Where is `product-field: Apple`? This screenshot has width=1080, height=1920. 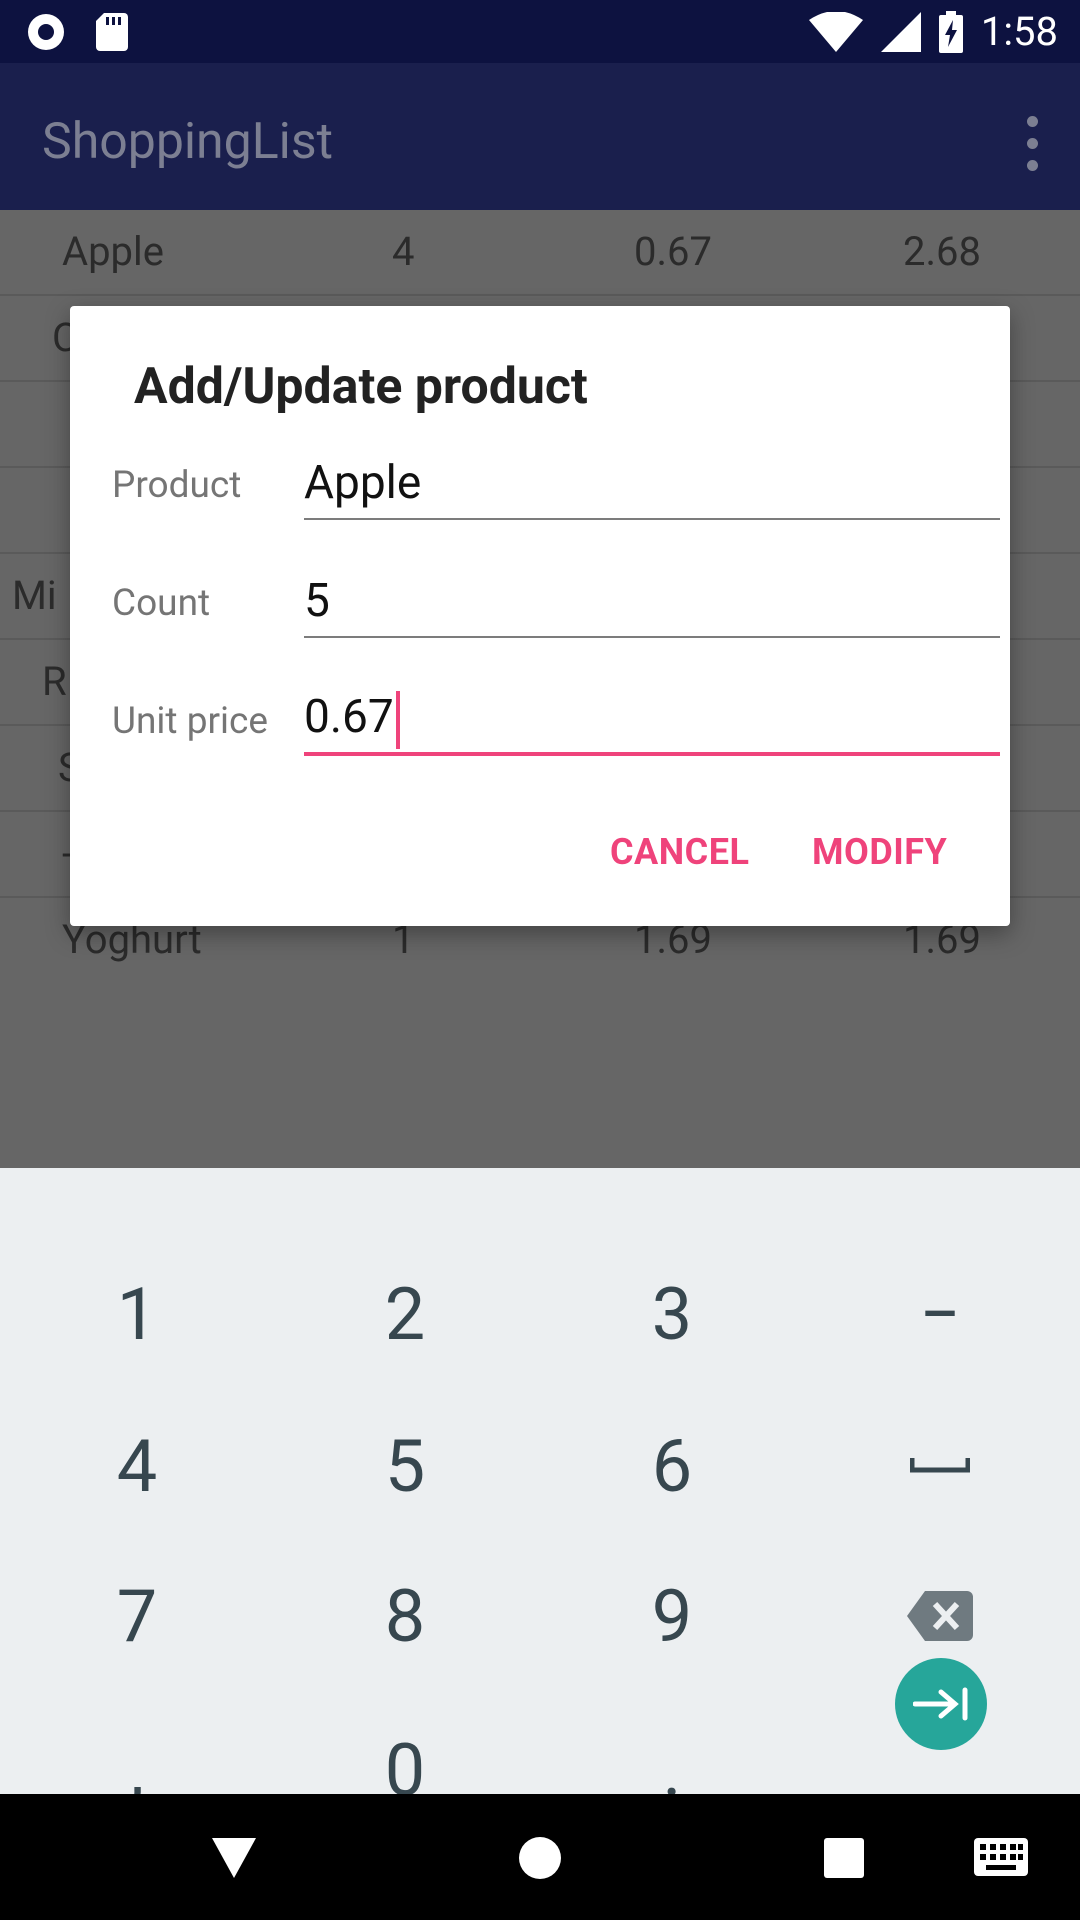
product-field: Apple is located at coordinates (652, 488).